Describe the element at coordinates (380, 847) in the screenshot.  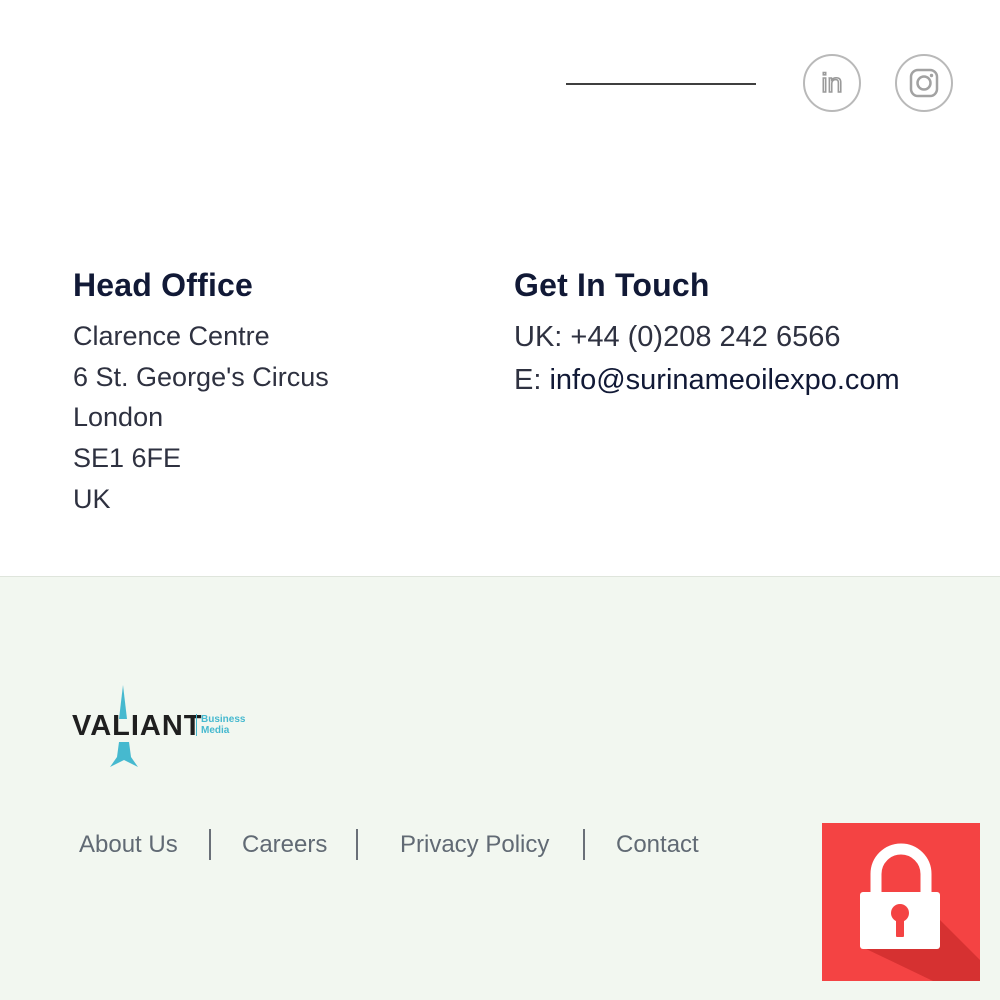
I see `footer-nav: About Us Careers Privacy Policy Contact` at that location.